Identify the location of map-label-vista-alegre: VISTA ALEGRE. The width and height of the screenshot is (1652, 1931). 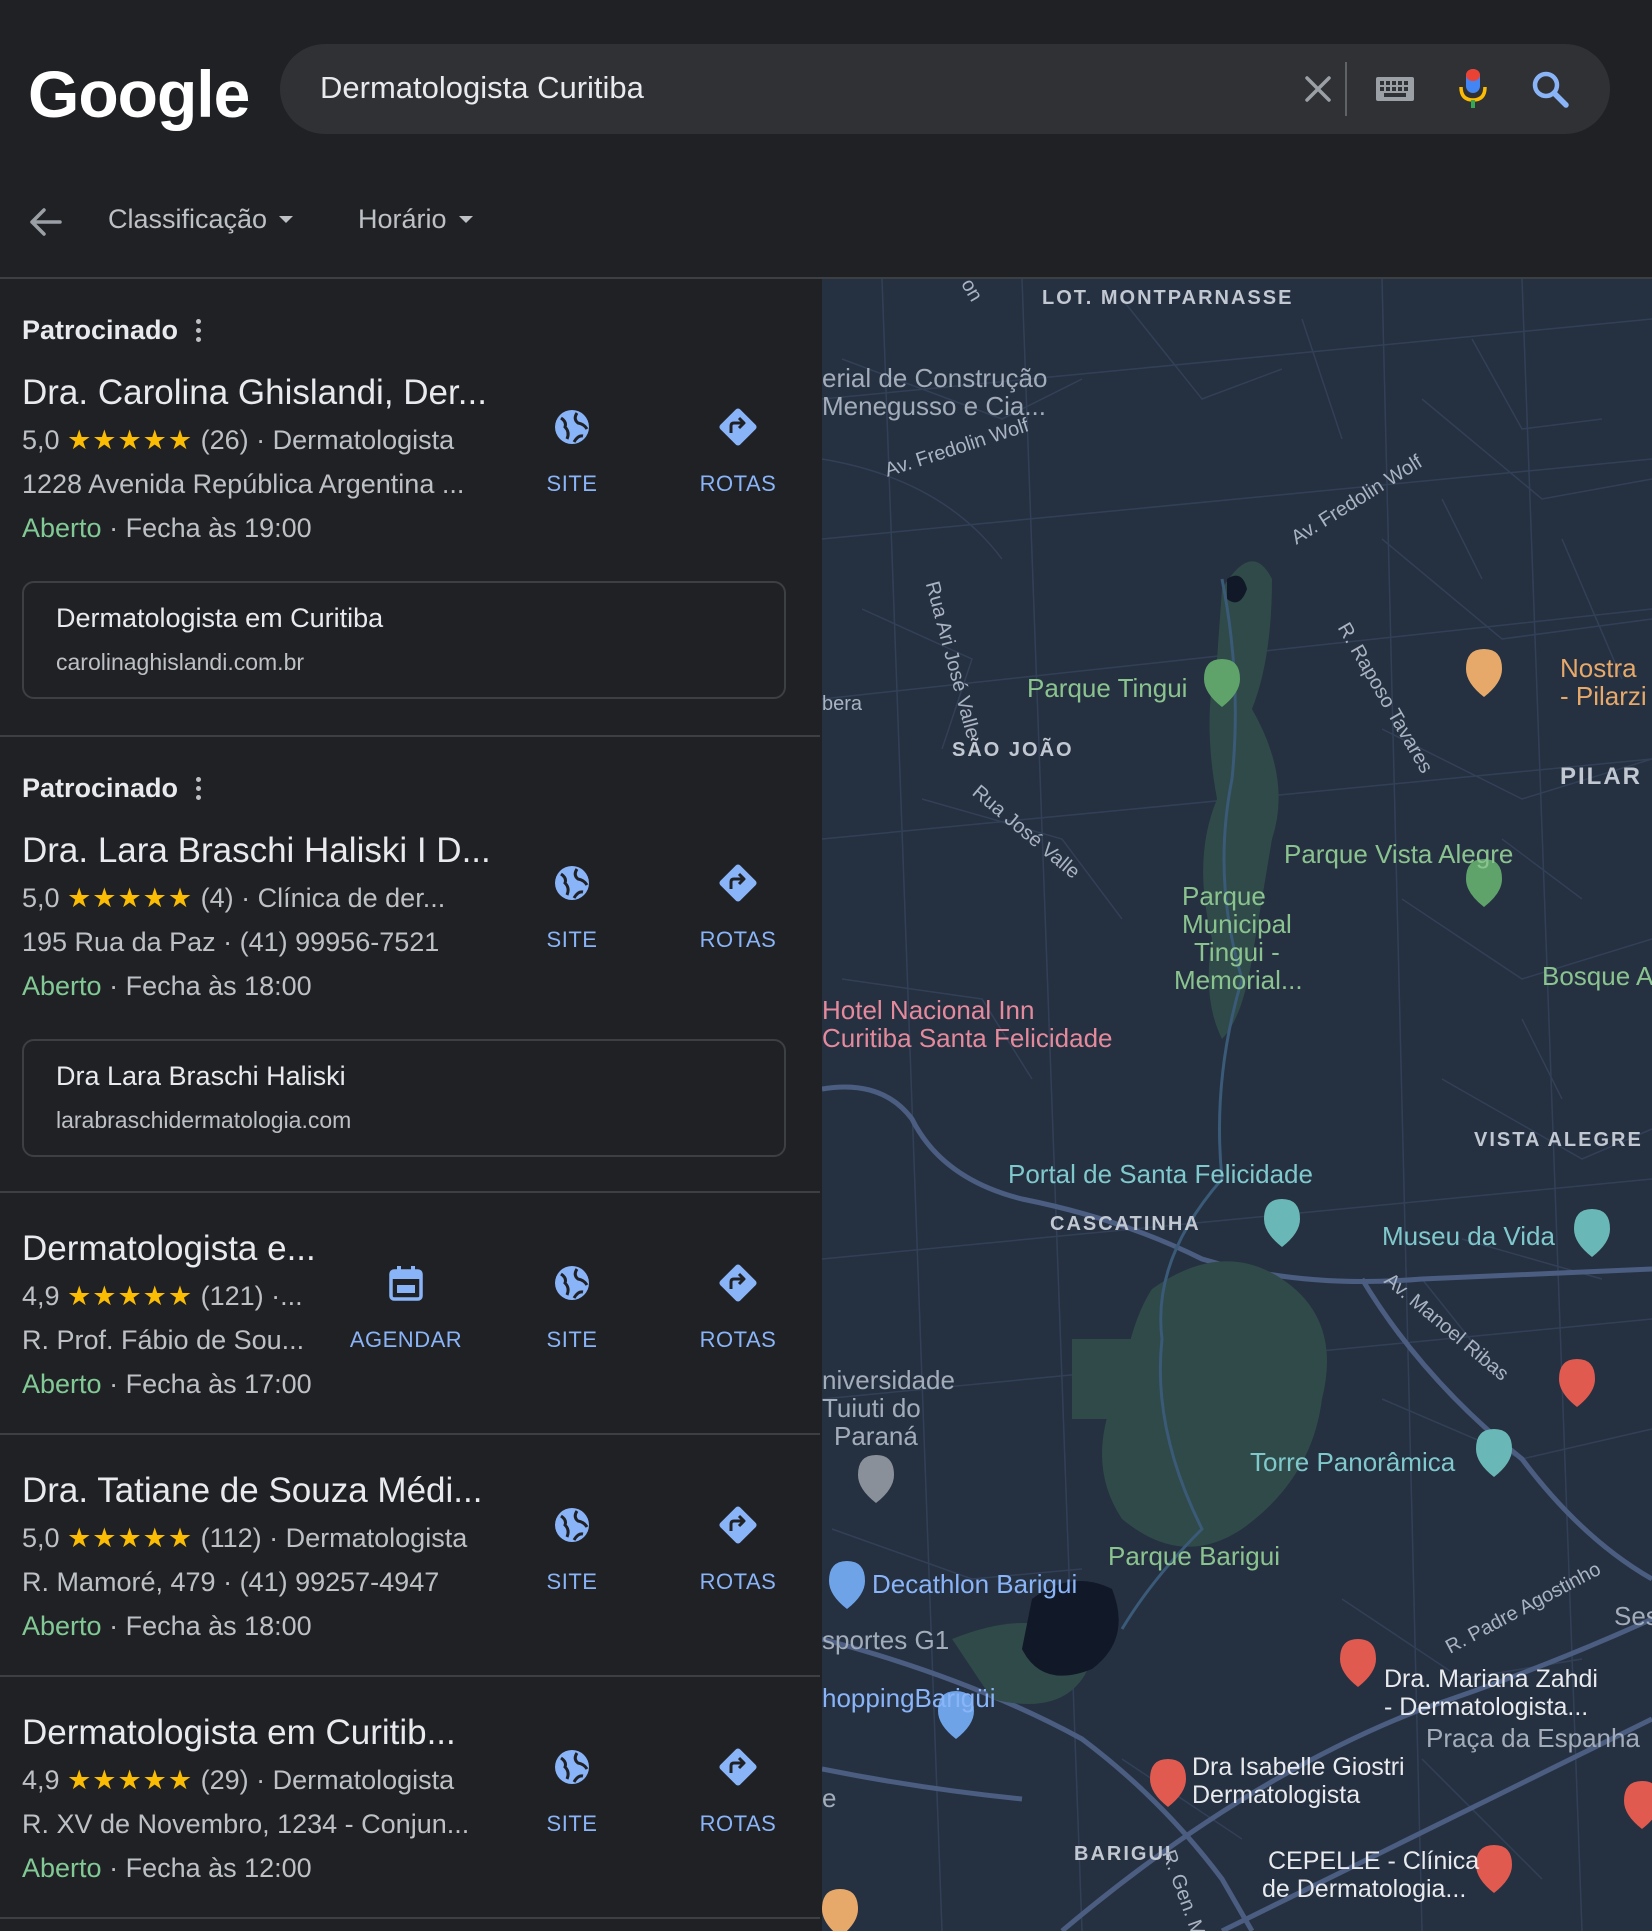
(1558, 1140).